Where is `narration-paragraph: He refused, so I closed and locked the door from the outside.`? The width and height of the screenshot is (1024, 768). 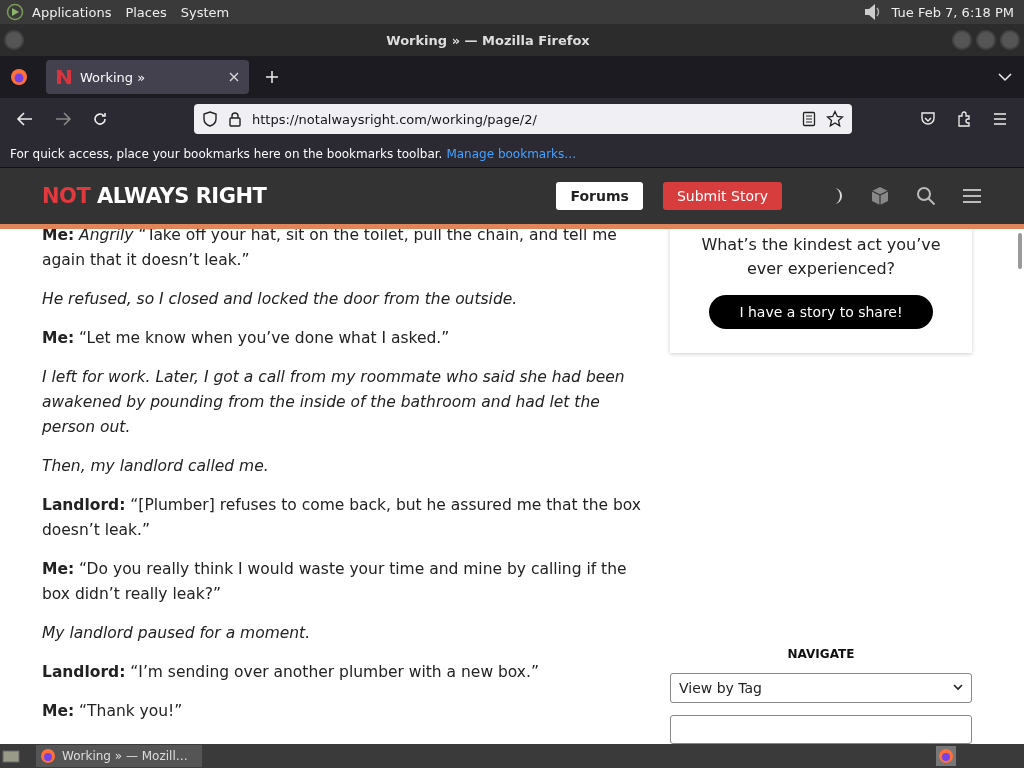
narration-paragraph: He refused, so I closed and locked the door from the outside. is located at coordinates (280, 299).